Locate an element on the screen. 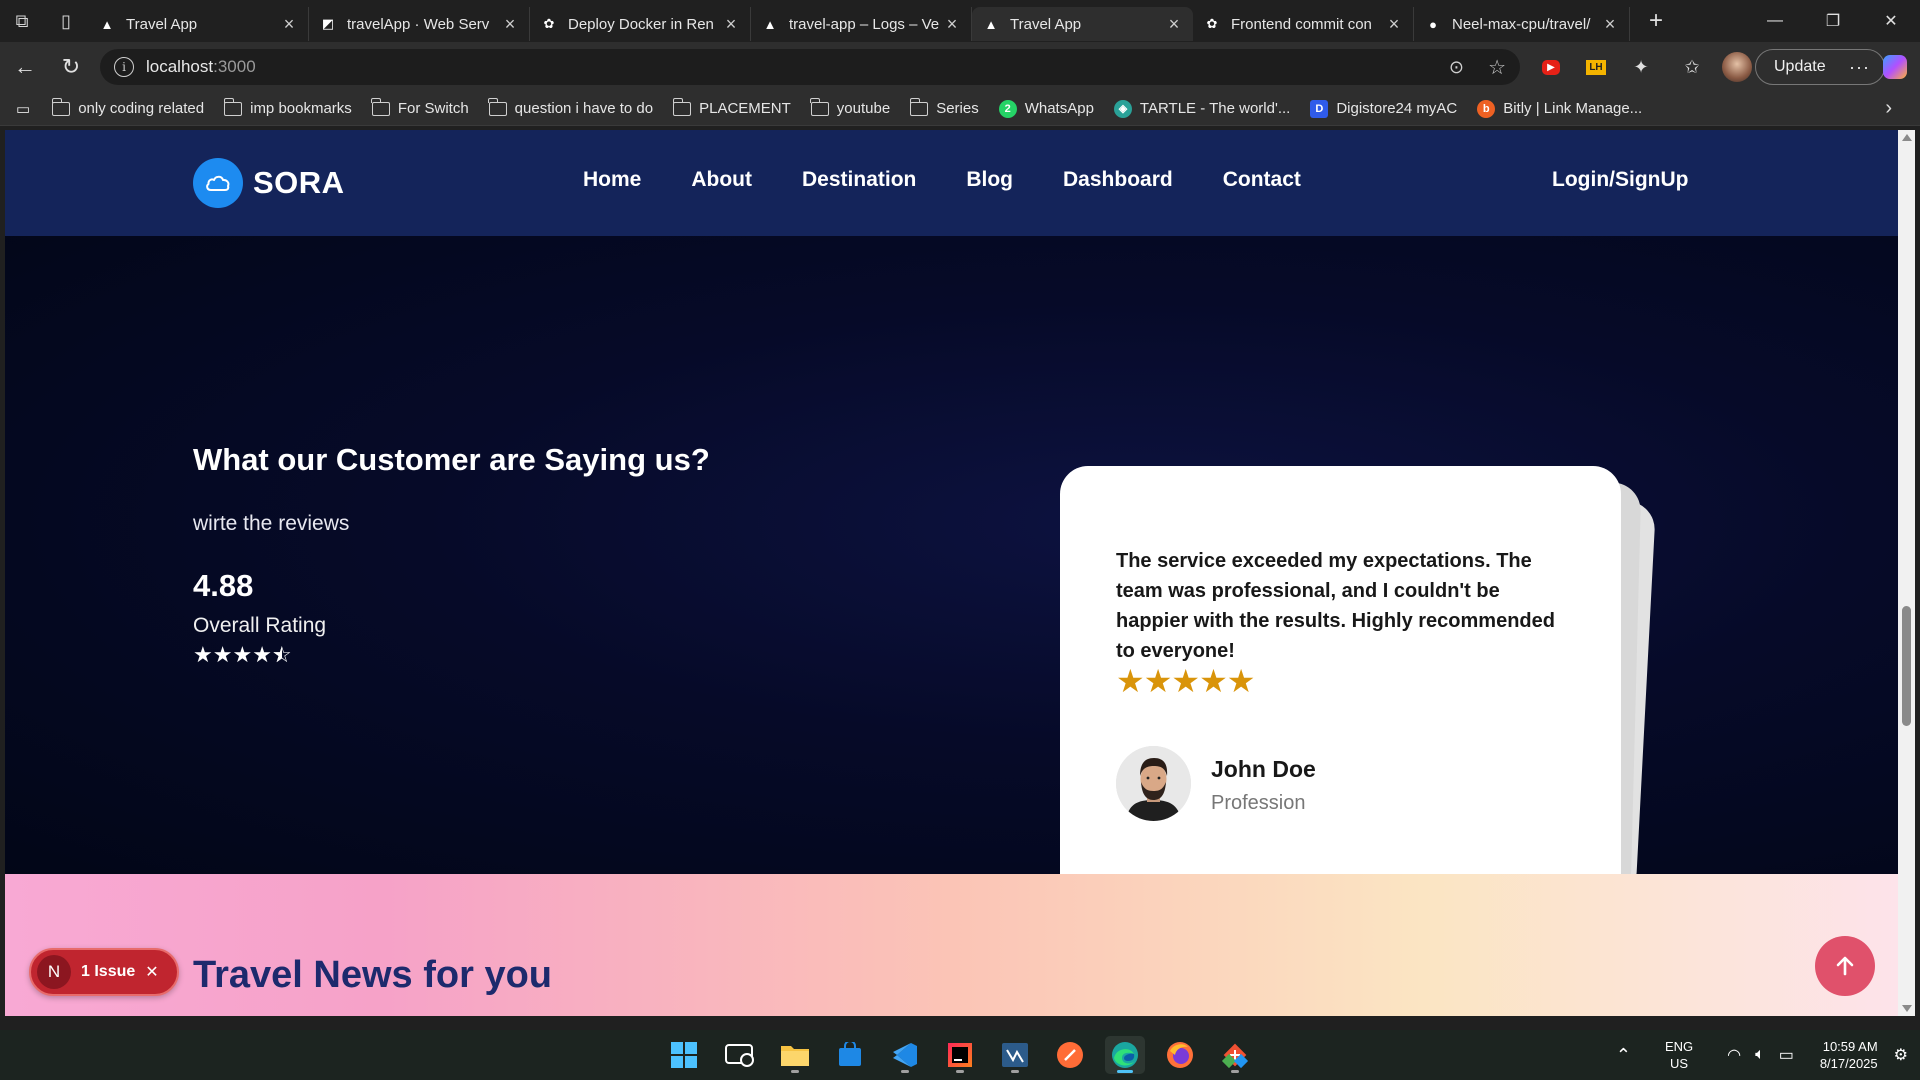 This screenshot has height=1080, width=1920. wifi-icon: ◠ is located at coordinates (1734, 1055).